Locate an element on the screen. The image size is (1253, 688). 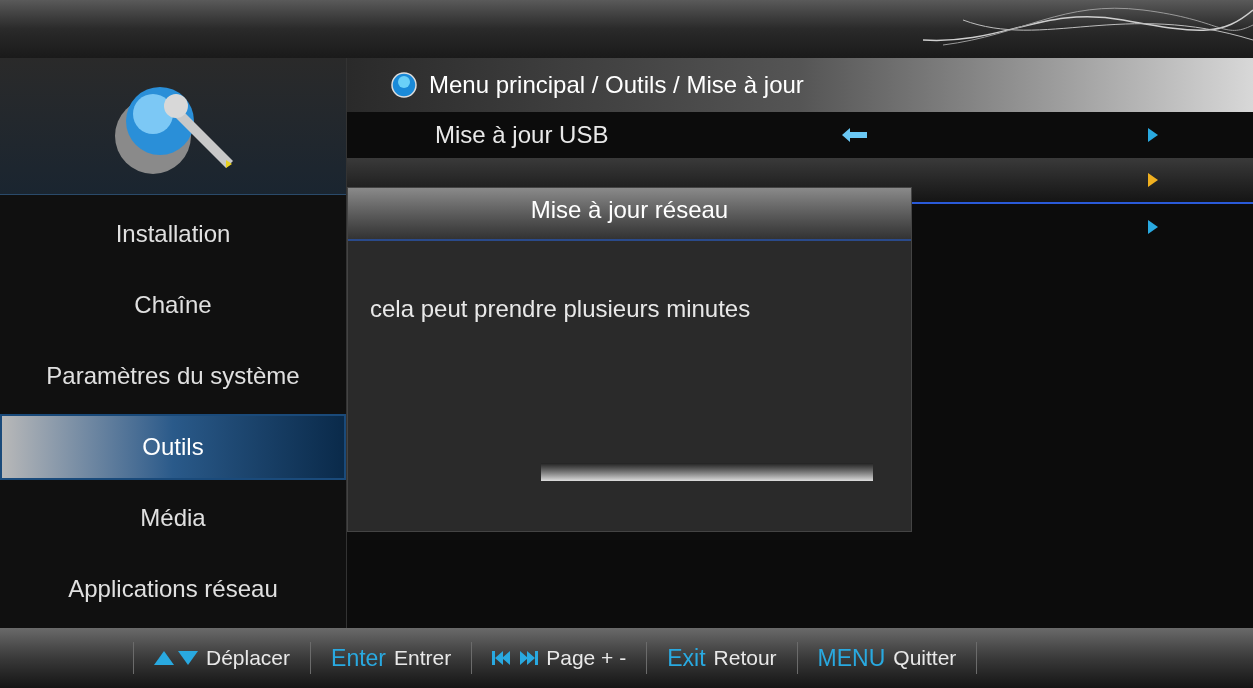
dialog-message: cela peut prendre plusieurs minutes is located at coordinates (561, 309).